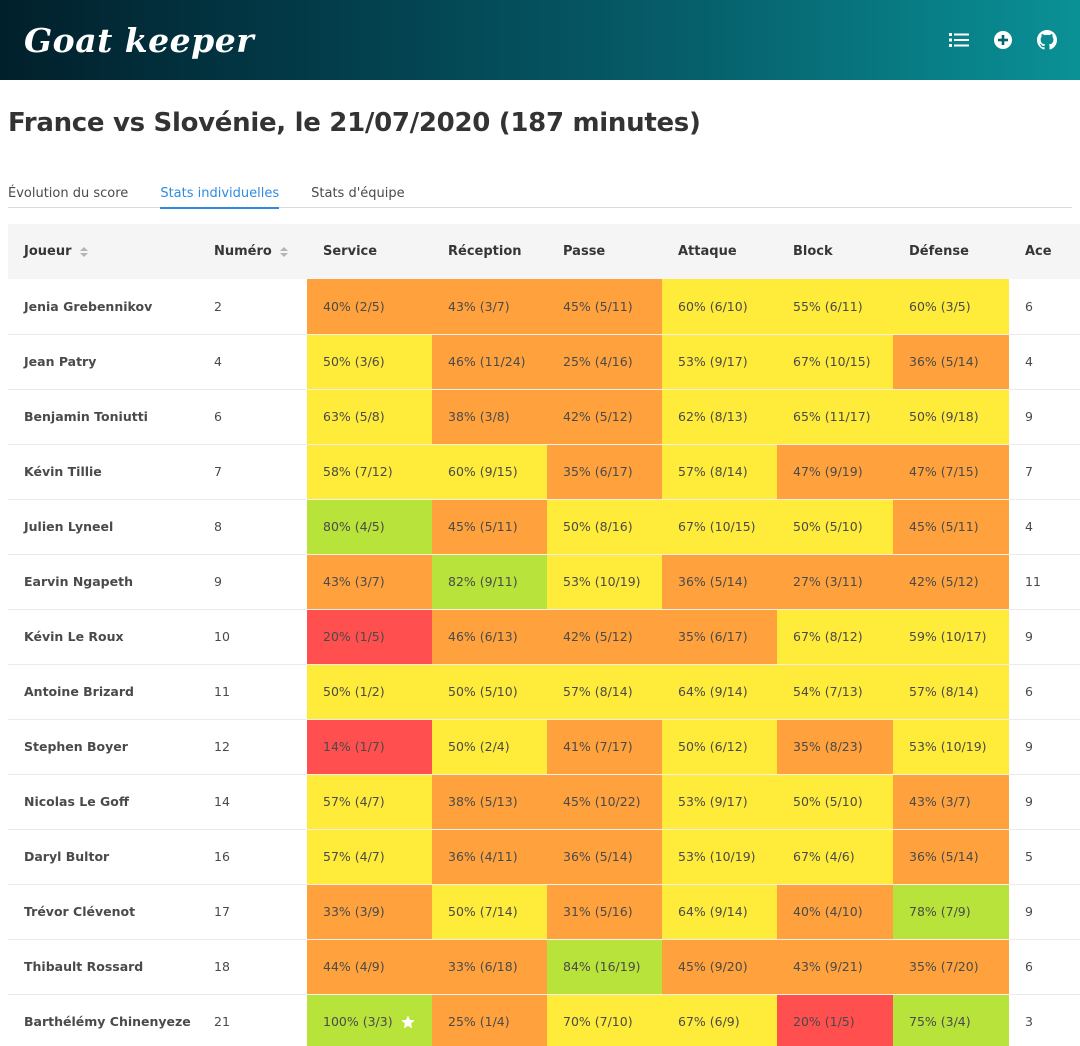  Describe the element at coordinates (252, 362) in the screenshot. I see `player-number: 4` at that location.